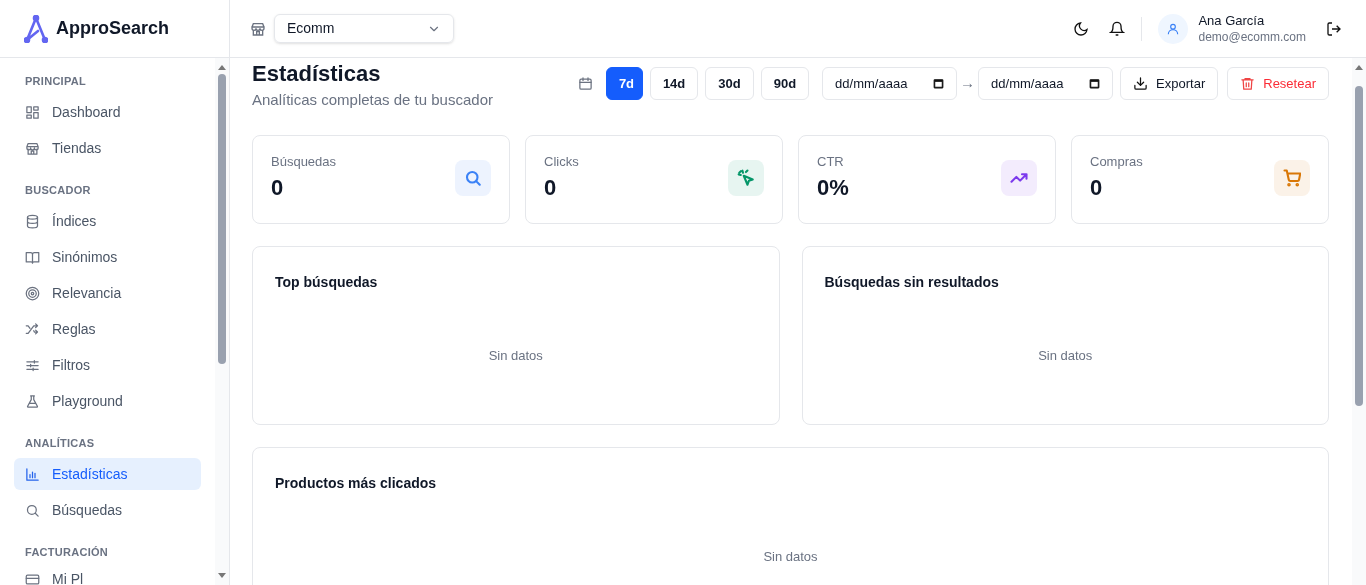 The height and width of the screenshot is (585, 1366). Describe the element at coordinates (60, 443) in the screenshot. I see `section-heading: ANALÍTICAS` at that location.